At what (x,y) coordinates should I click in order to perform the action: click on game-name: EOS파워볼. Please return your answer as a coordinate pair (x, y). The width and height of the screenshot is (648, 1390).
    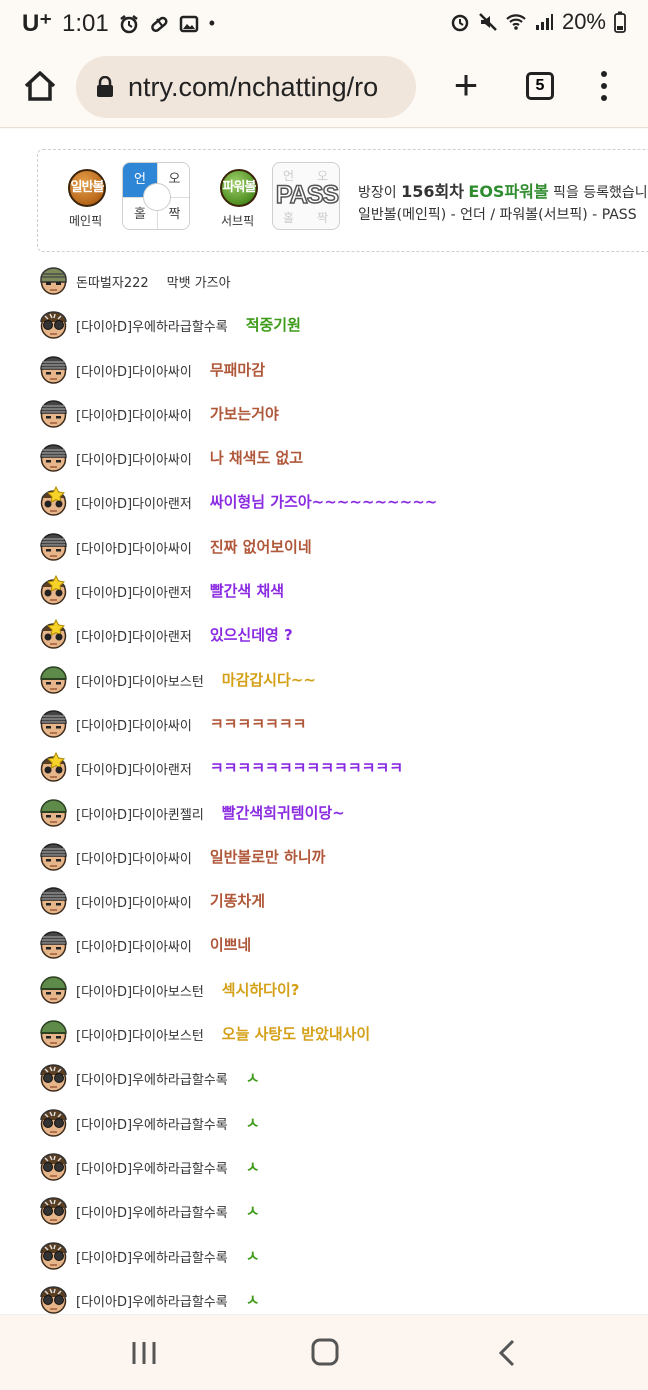
    Looking at the image, I should click on (508, 191).